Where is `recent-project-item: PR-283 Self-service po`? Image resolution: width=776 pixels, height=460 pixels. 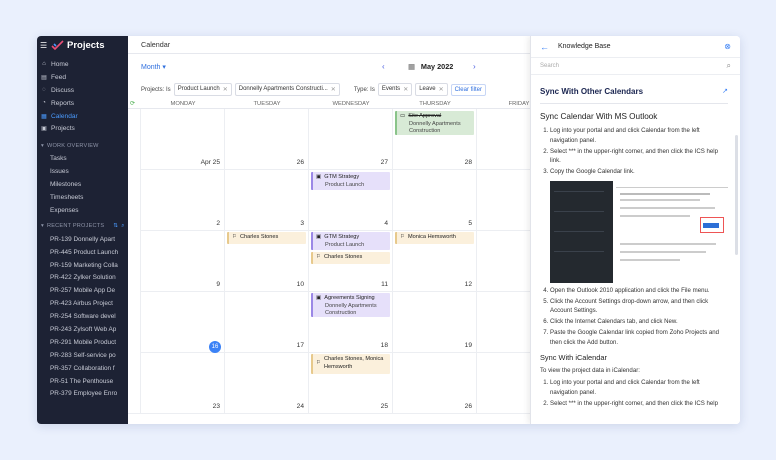
recent-project-item: PR-283 Self-service po is located at coordinates (82, 355).